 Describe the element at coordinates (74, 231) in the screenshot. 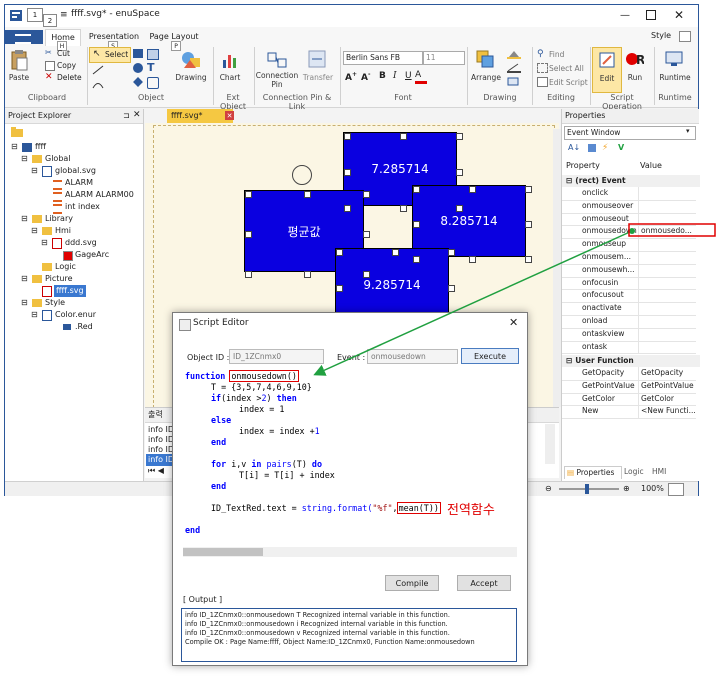

I see `tree-node: ⊟ Hmi` at that location.